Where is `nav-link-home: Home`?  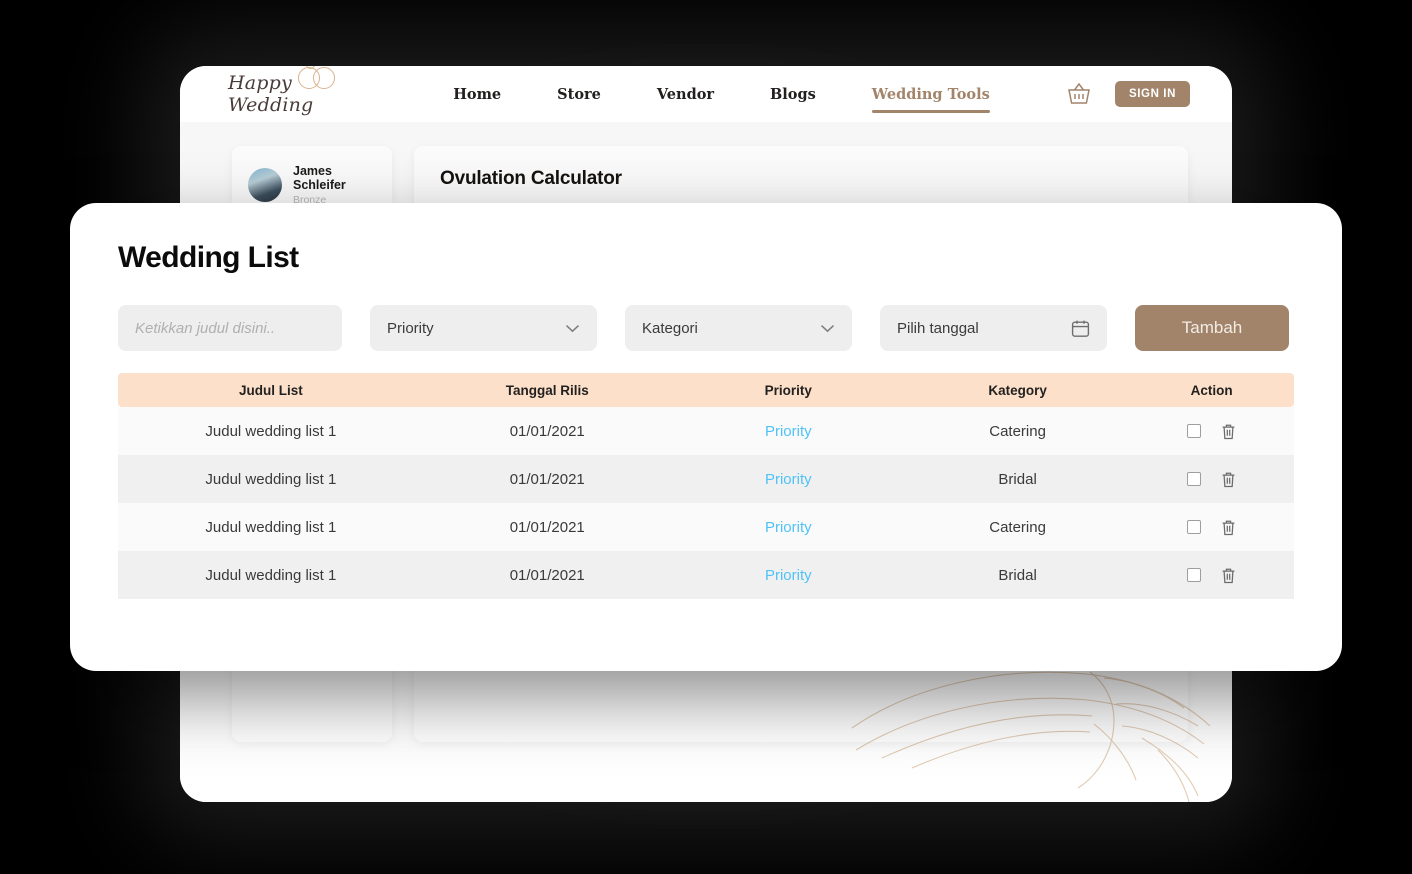 nav-link-home: Home is located at coordinates (477, 94).